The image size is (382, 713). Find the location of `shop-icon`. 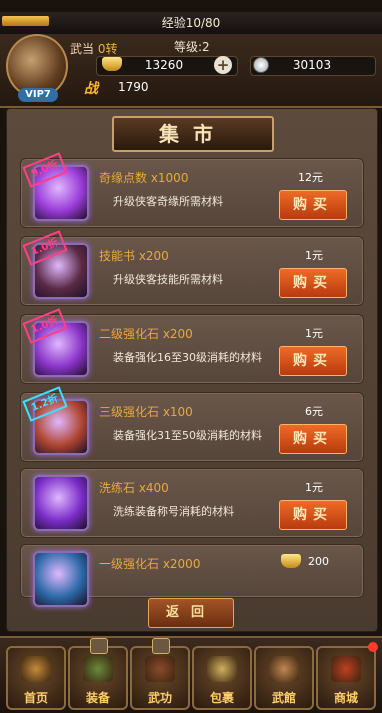

shop-icon is located at coordinates (346, 669).